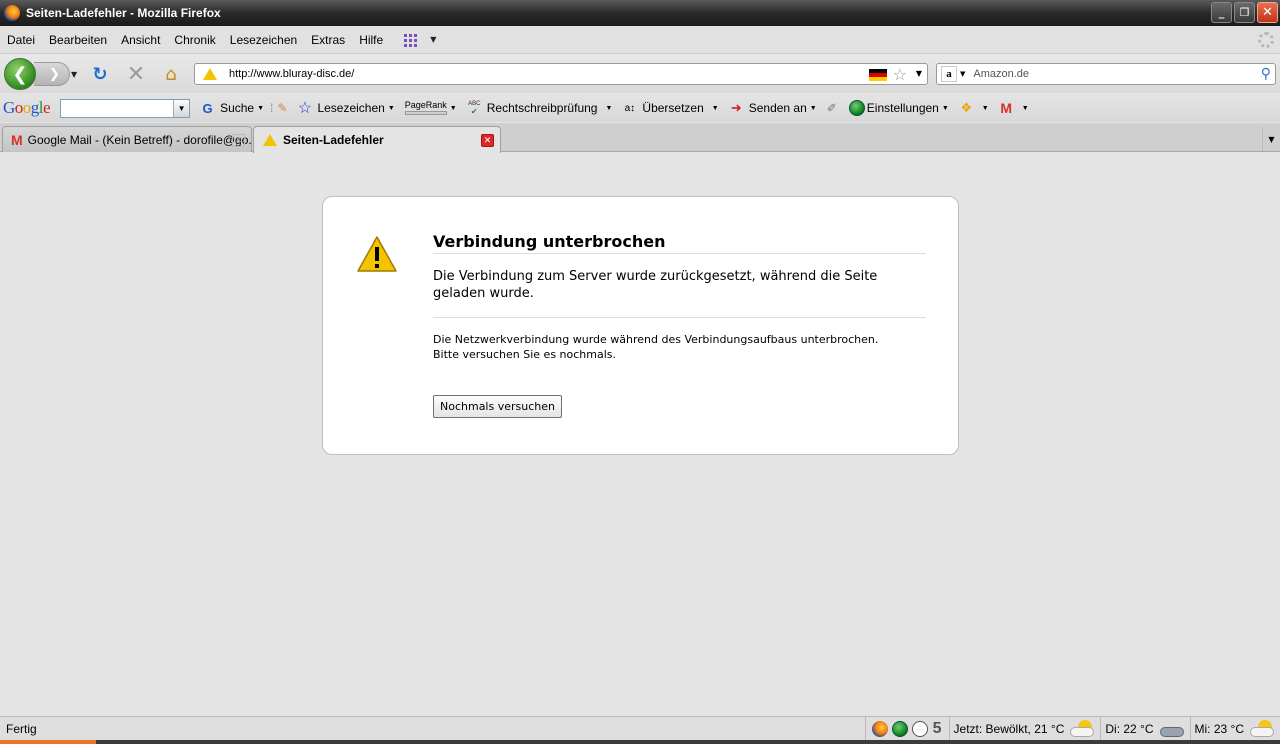 The width and height of the screenshot is (1280, 744). Describe the element at coordinates (899, 728) in the screenshot. I see `status-green-icon` at that location.